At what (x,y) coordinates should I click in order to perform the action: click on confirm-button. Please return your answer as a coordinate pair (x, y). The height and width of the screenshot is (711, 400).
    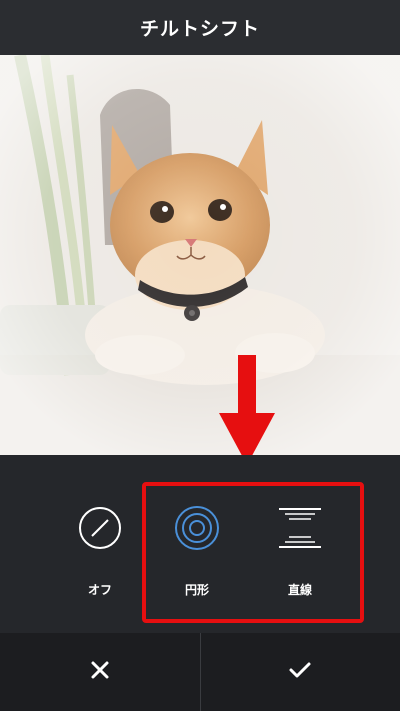
    Looking at the image, I should click on (300, 672).